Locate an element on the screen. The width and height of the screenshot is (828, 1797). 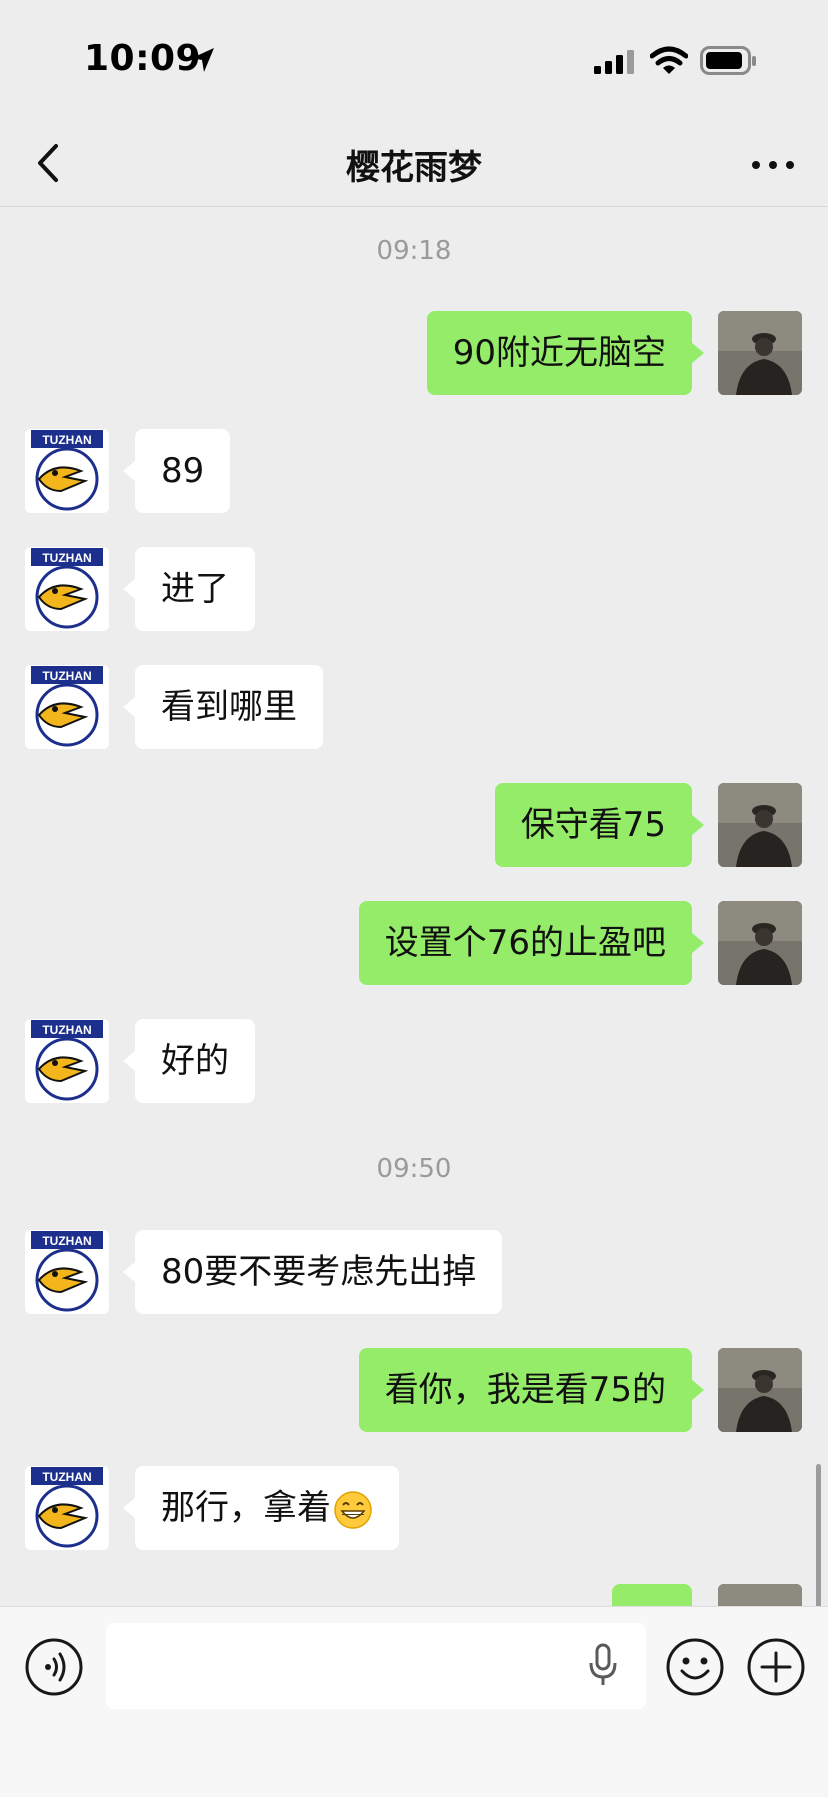
grinning-emoji-icon is located at coordinates (353, 1509).